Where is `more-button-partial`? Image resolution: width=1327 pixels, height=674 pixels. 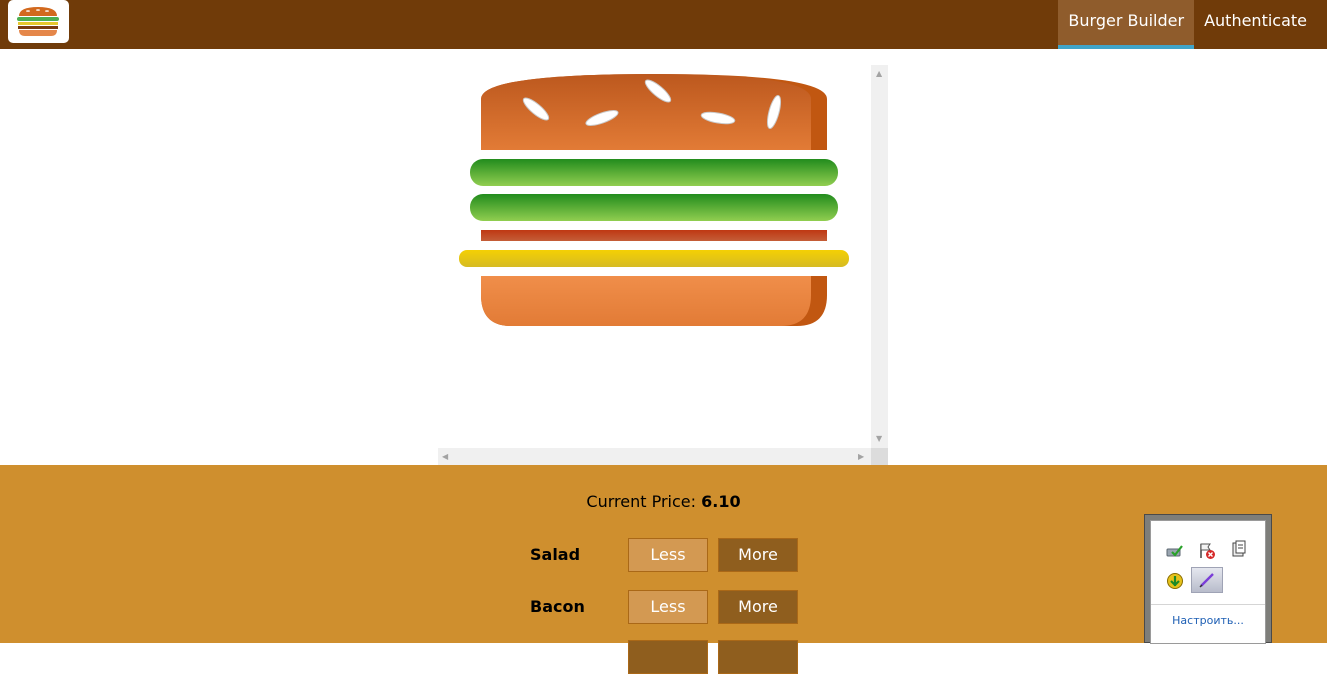
more-button-partial is located at coordinates (758, 657).